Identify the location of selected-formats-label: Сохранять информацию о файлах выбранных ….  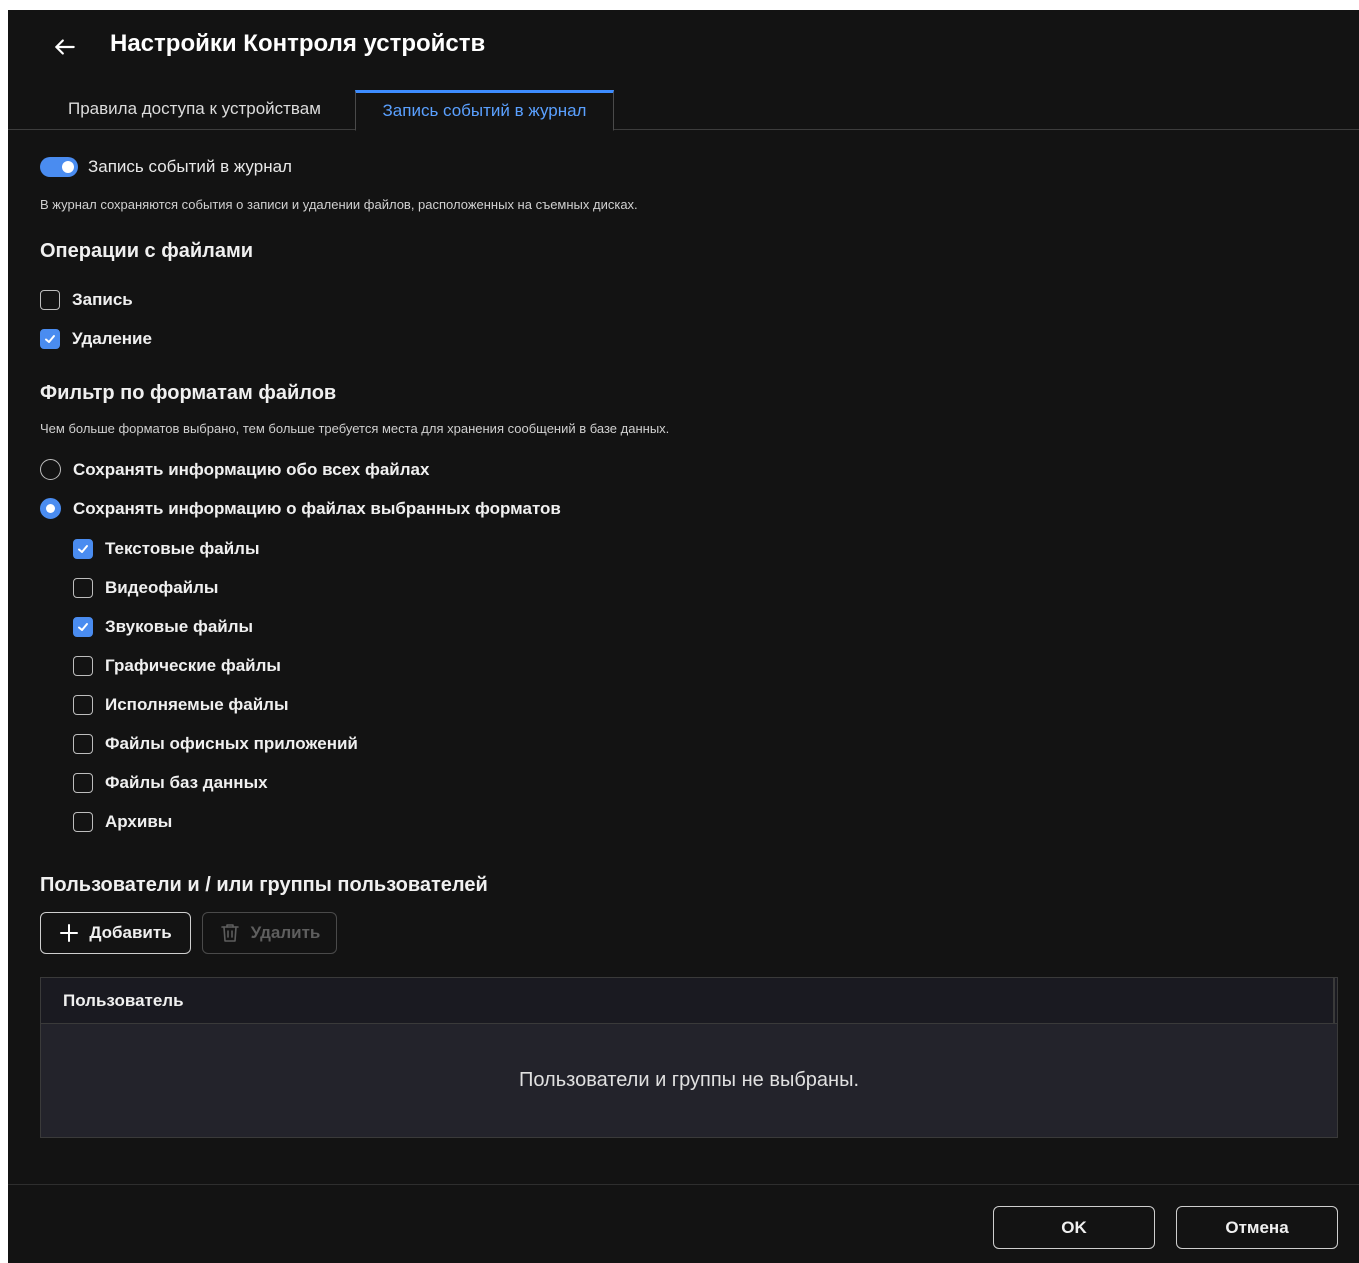
(317, 508).